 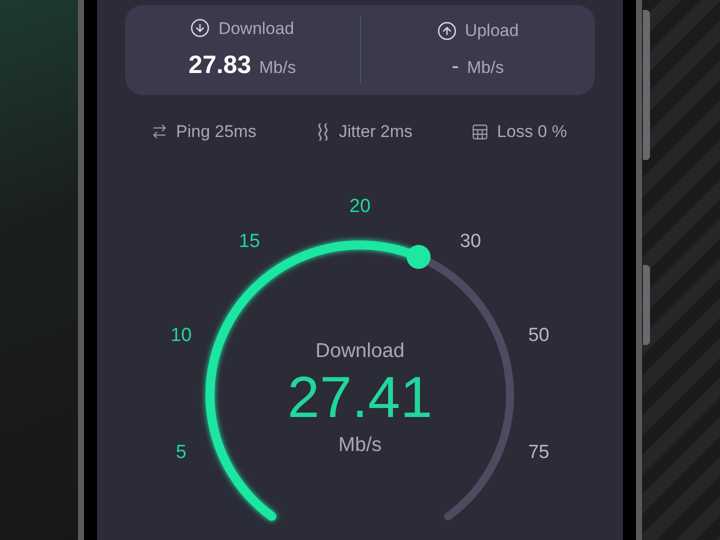 I want to click on tick-label: 50, so click(x=539, y=336).